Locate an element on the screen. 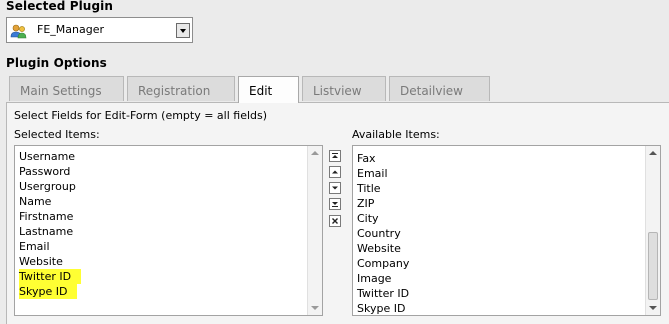 This screenshot has height=324, width=669. move-bottom-icon is located at coordinates (335, 204).